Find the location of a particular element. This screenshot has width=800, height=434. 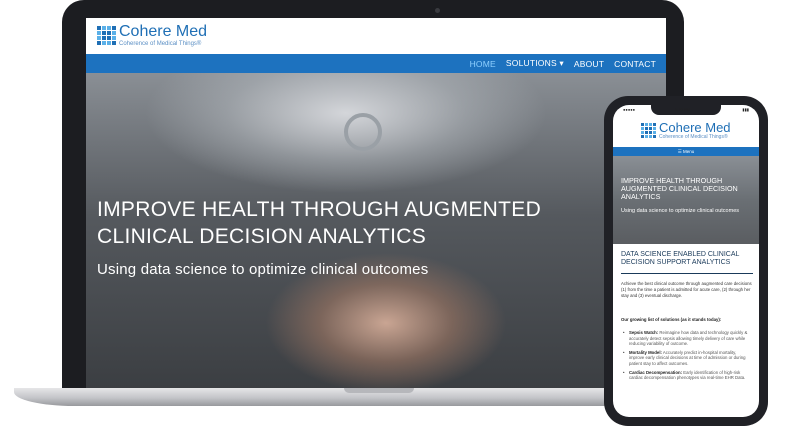

laptop-notch is located at coordinates (379, 390).